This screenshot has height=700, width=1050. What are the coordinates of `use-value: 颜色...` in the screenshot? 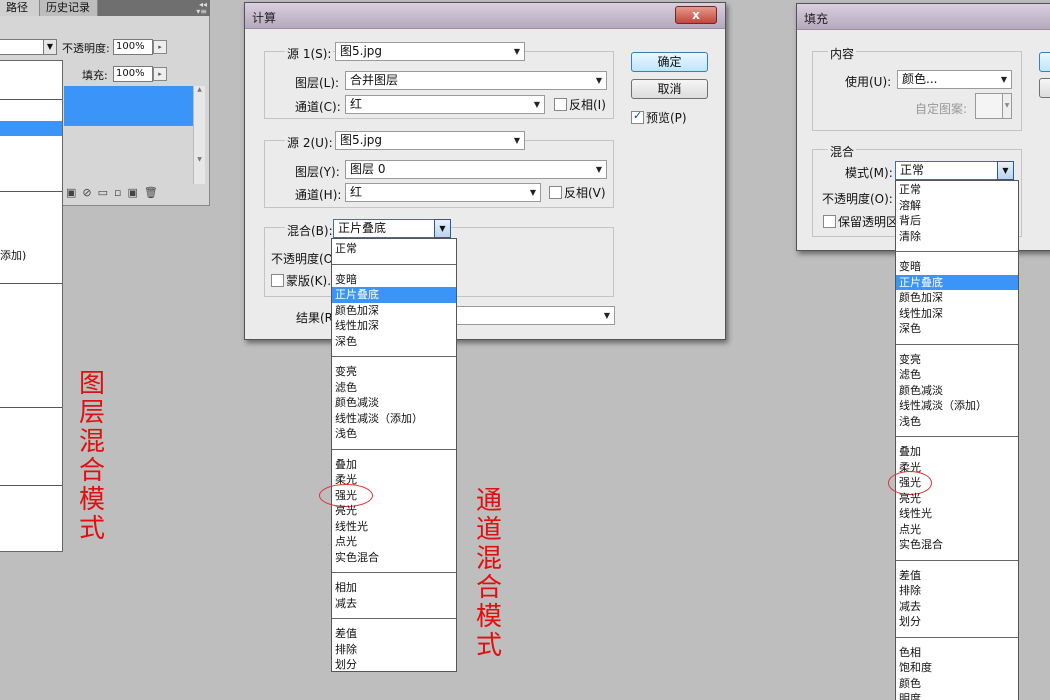 It's located at (920, 79).